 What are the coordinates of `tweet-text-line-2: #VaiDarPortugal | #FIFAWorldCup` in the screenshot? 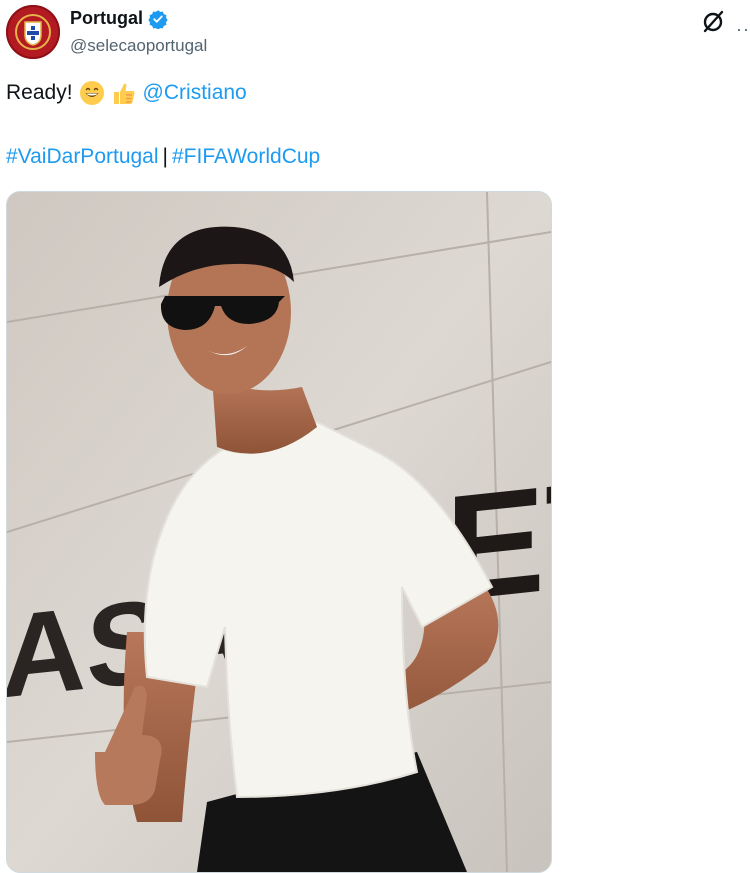 It's located at (163, 157).